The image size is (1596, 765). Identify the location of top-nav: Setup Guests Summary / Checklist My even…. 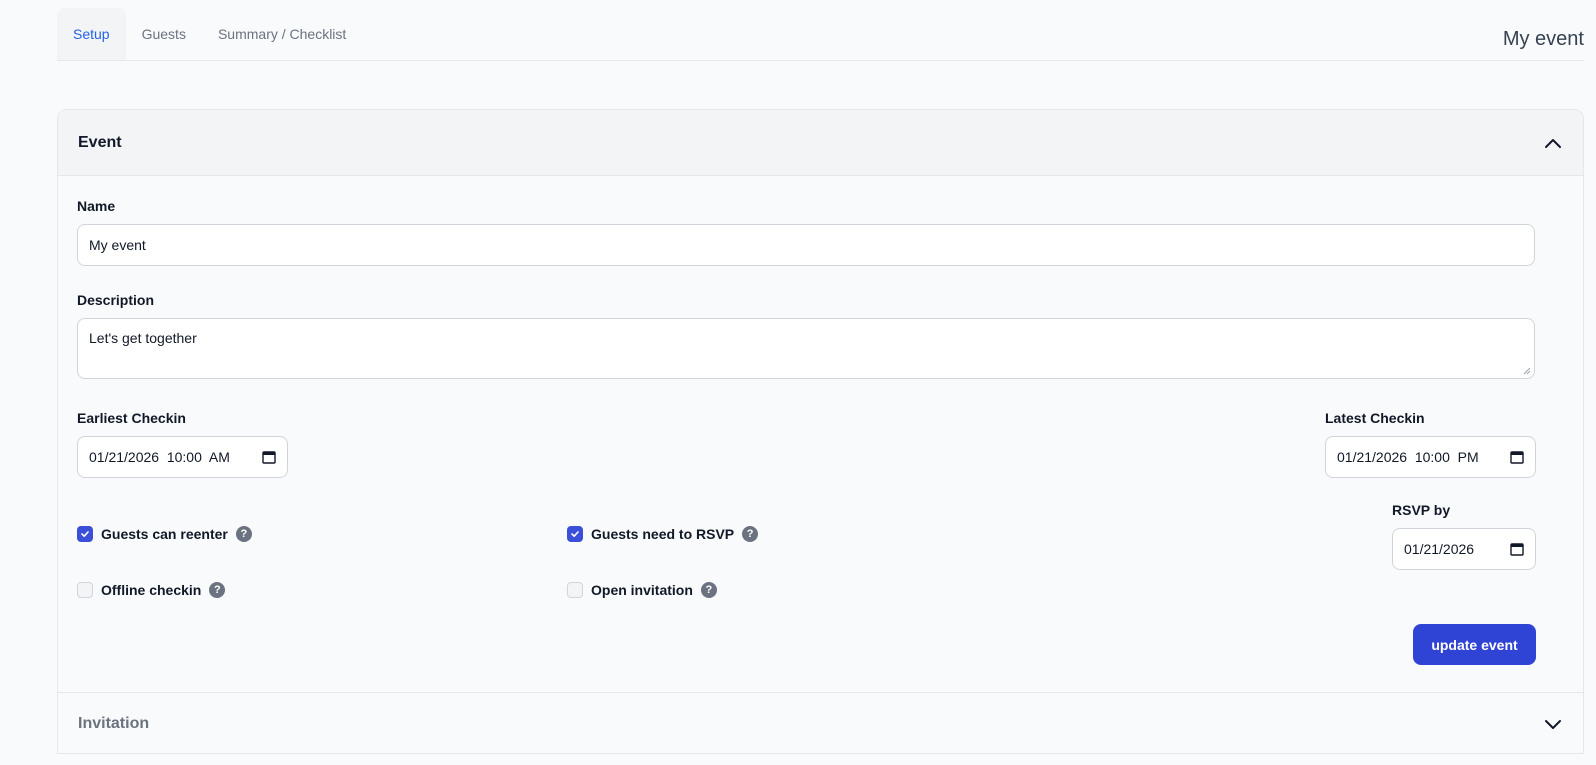
(820, 34).